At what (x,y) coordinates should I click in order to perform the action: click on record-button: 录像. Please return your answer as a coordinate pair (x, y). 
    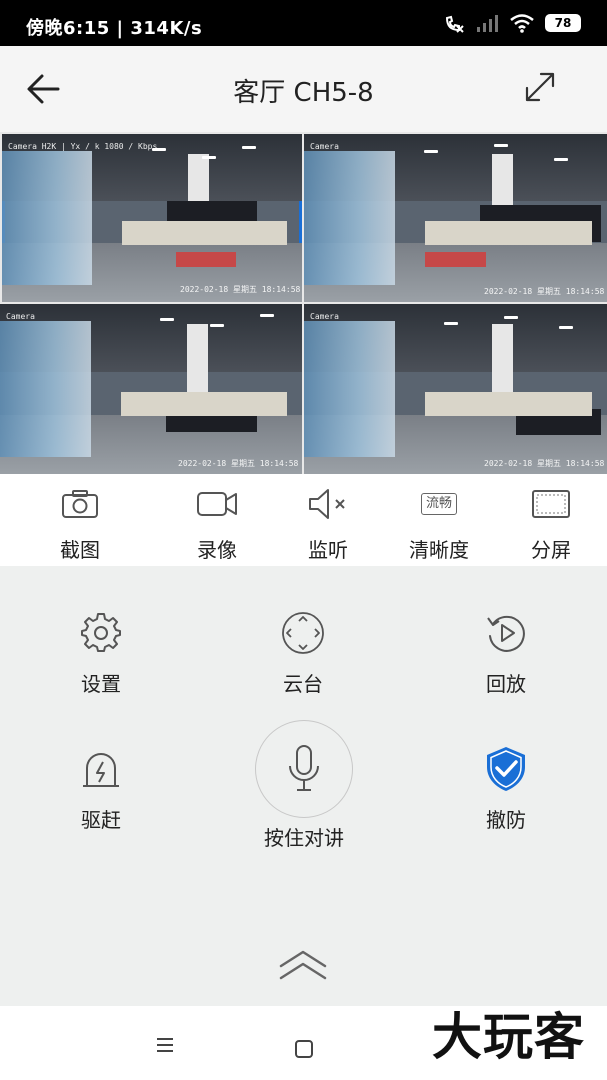
    Looking at the image, I should click on (217, 524).